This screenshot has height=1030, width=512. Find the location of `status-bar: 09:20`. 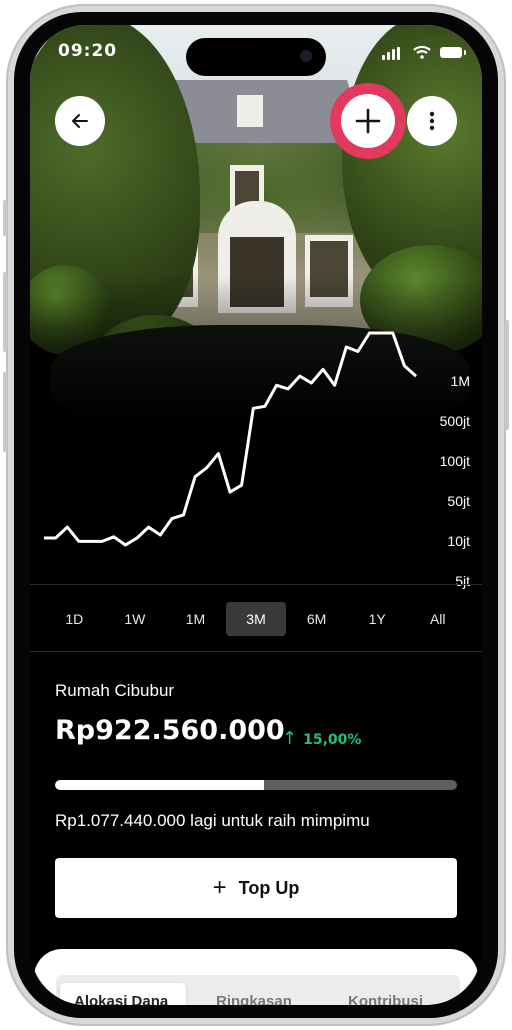

status-bar: 09:20 is located at coordinates (256, 51).